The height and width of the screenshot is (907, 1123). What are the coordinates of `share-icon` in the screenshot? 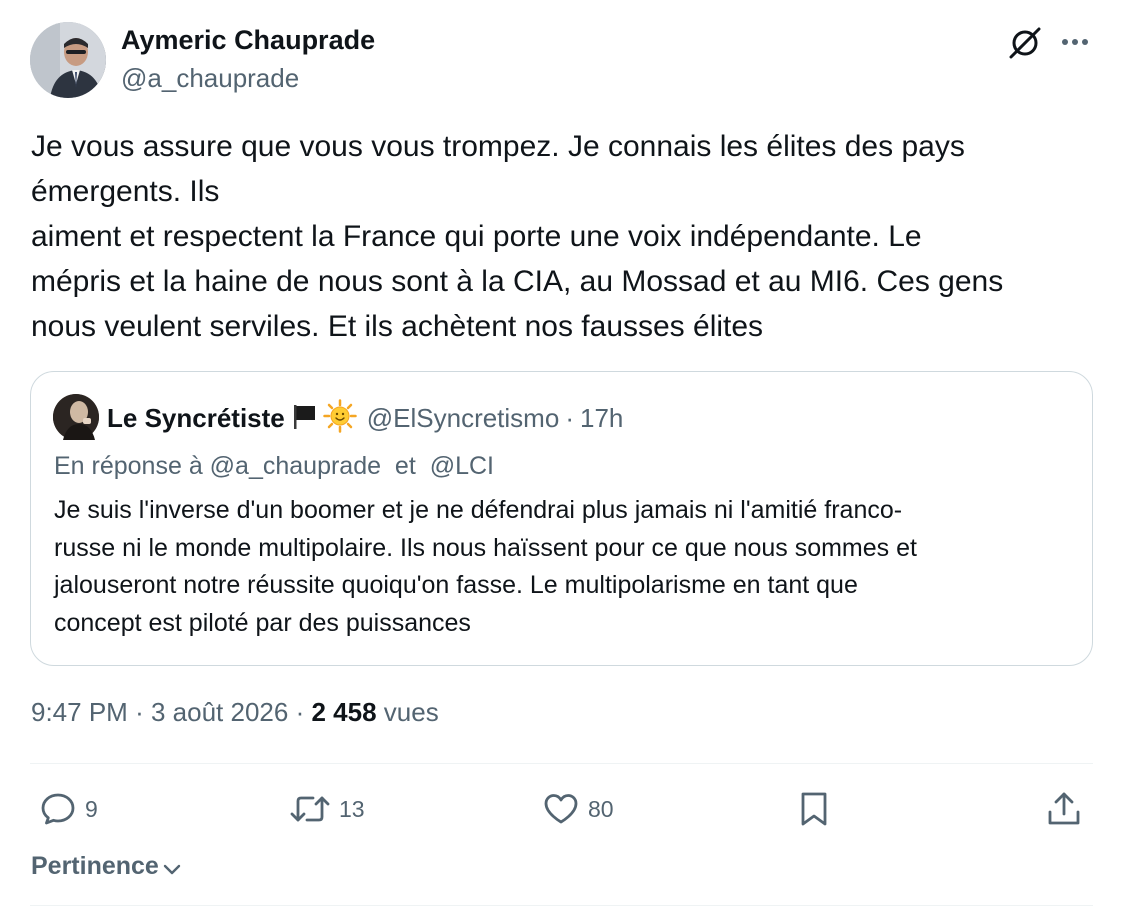 It's located at (1064, 808).